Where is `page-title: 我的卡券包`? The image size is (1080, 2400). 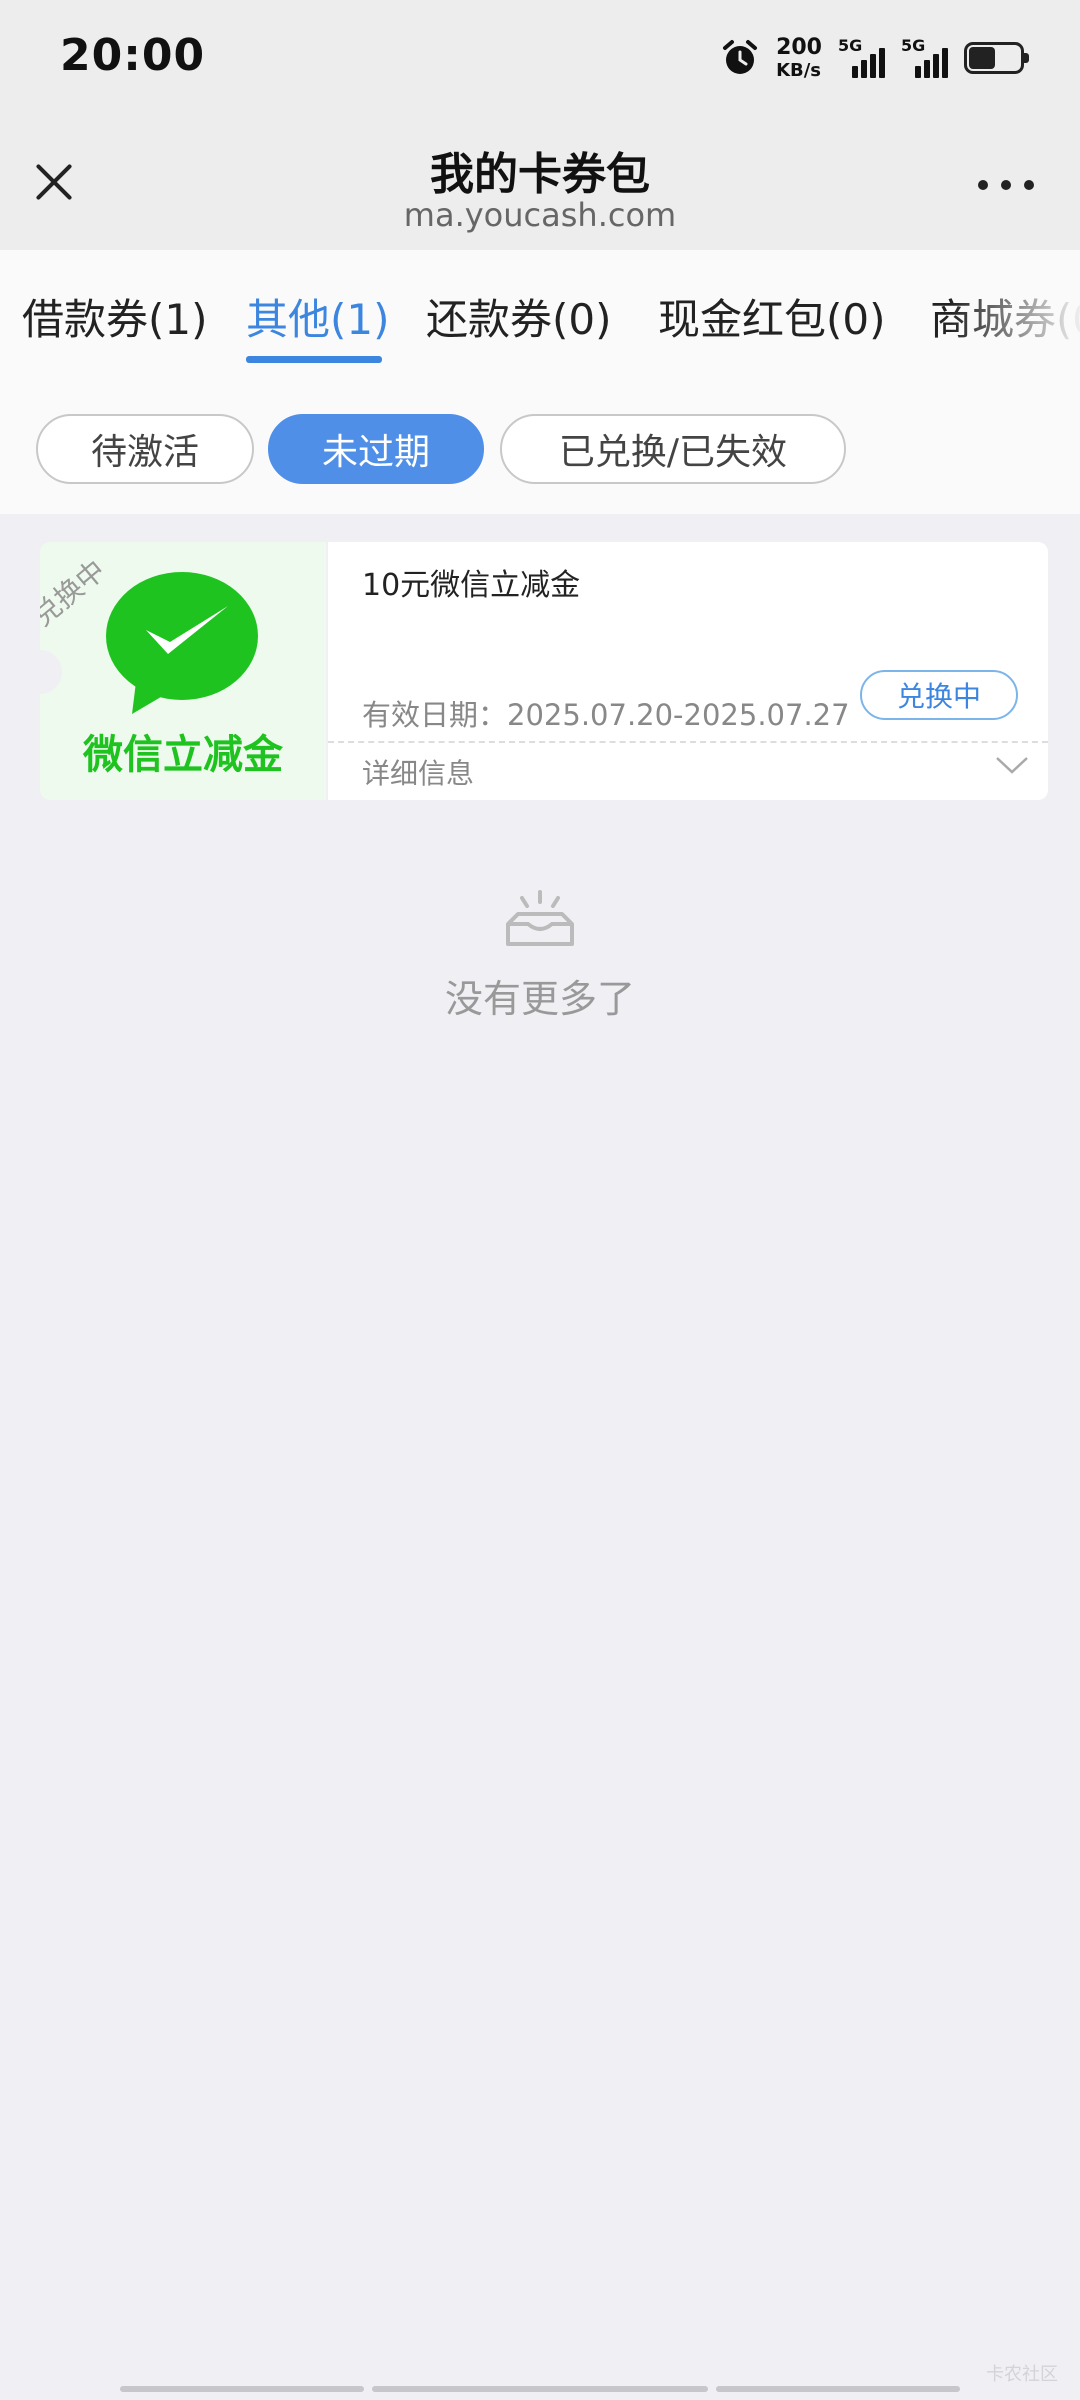 page-title: 我的卡券包 is located at coordinates (540, 174).